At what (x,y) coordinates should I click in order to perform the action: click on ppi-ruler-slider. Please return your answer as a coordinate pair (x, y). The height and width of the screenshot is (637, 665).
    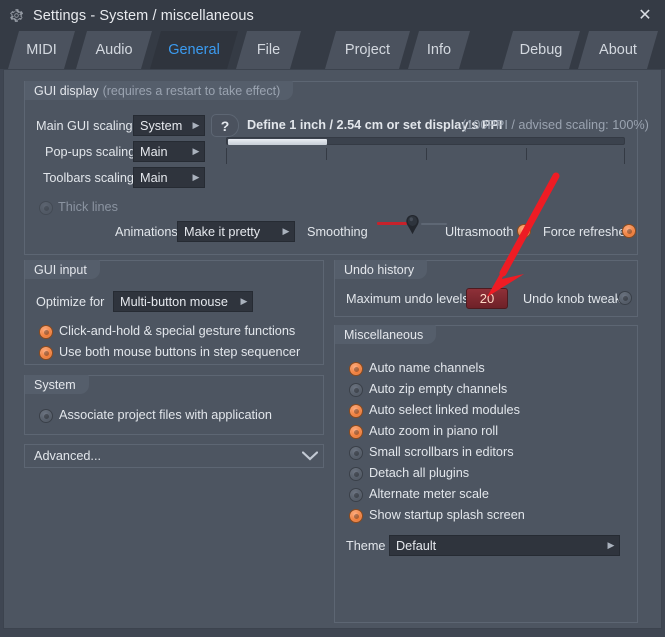
    Looking at the image, I should click on (425, 151).